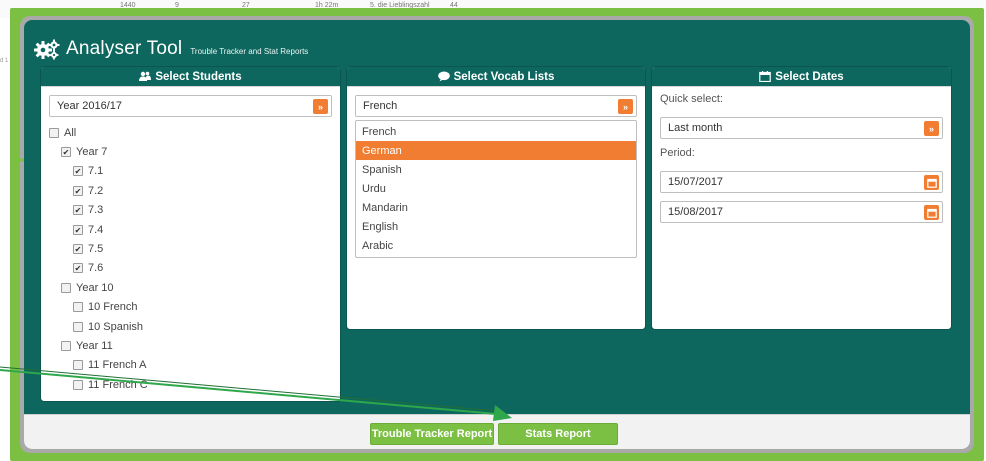 The width and height of the screenshot is (986, 461). Describe the element at coordinates (190, 151) in the screenshot. I see `student-tree-item: Year 7` at that location.